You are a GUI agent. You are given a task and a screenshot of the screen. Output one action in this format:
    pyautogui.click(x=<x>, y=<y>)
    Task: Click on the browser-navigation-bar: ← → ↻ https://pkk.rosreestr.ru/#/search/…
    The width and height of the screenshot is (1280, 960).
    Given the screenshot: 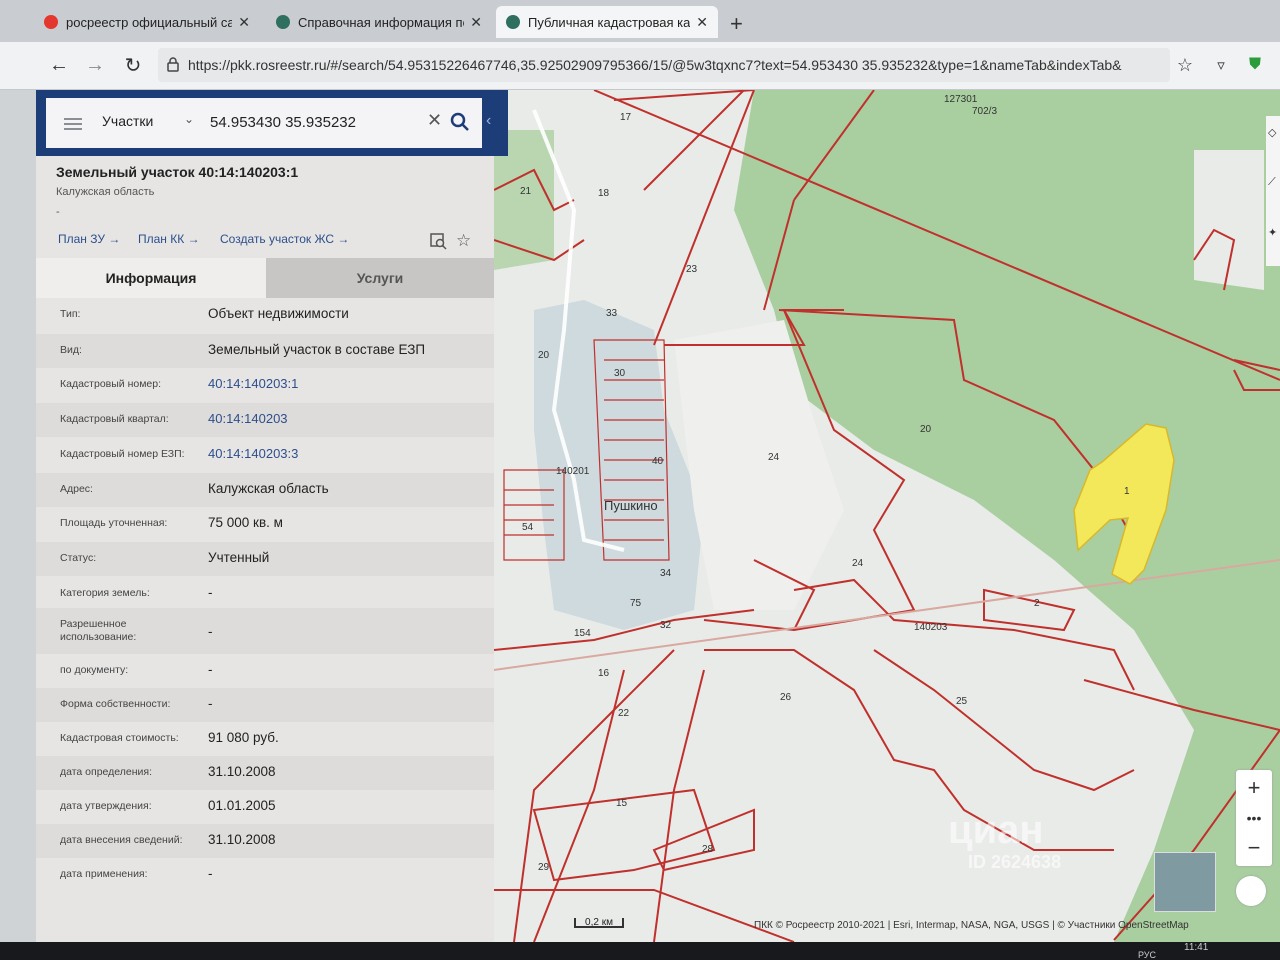 What is the action you would take?
    pyautogui.click(x=640, y=66)
    